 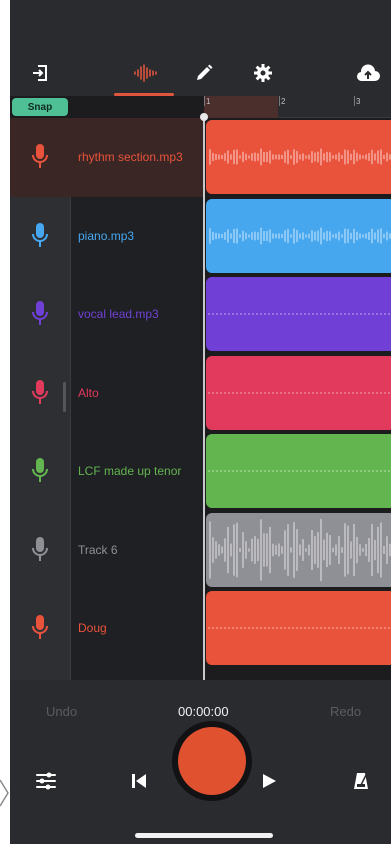 What do you see at coordinates (204, 117) in the screenshot?
I see `playhead-handle` at bounding box center [204, 117].